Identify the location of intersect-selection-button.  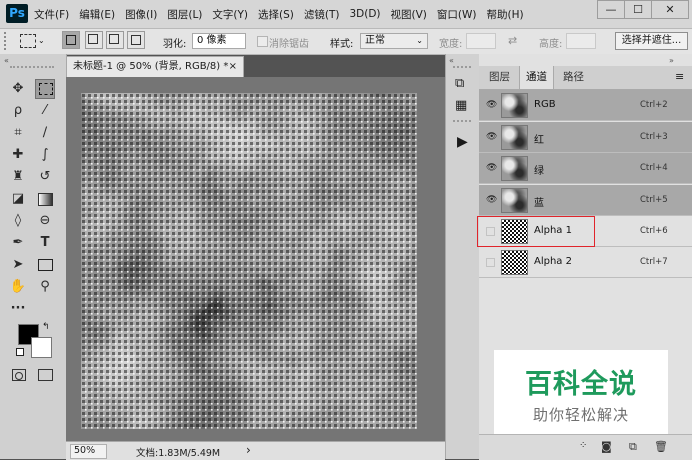
(136, 40).